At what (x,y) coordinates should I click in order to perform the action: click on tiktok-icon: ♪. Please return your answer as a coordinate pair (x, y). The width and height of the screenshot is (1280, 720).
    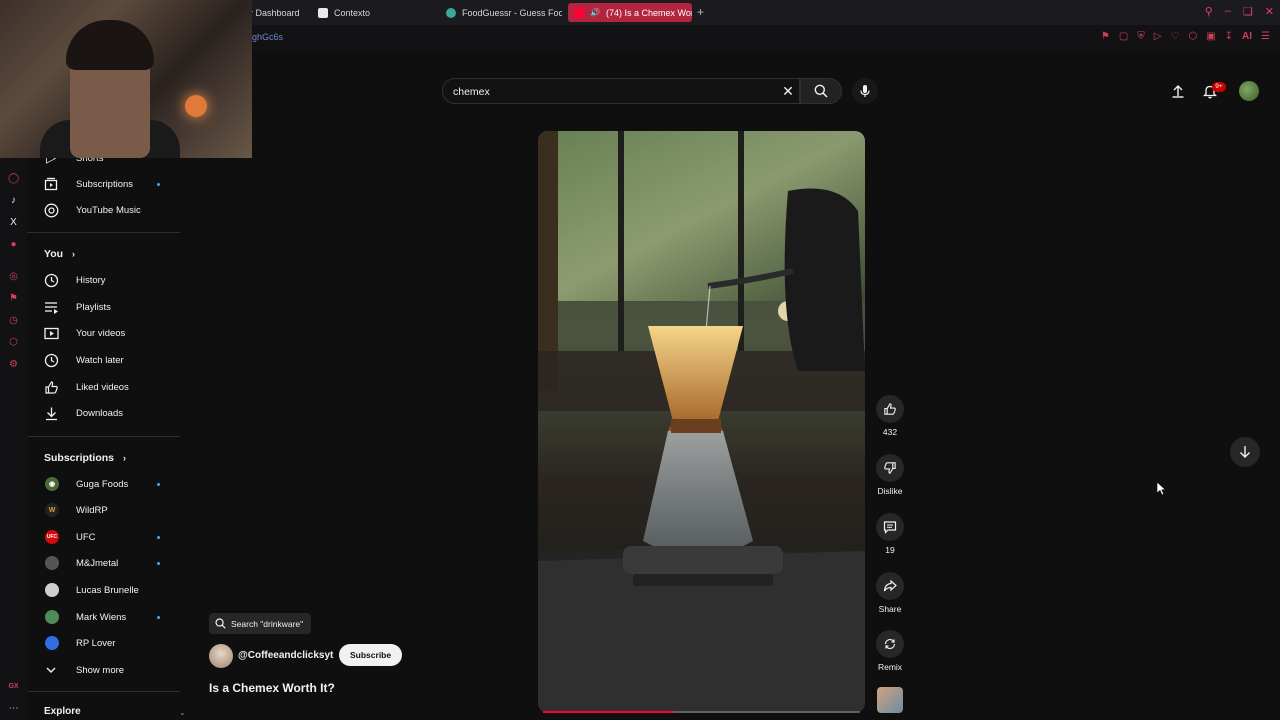
    Looking at the image, I should click on (13, 200).